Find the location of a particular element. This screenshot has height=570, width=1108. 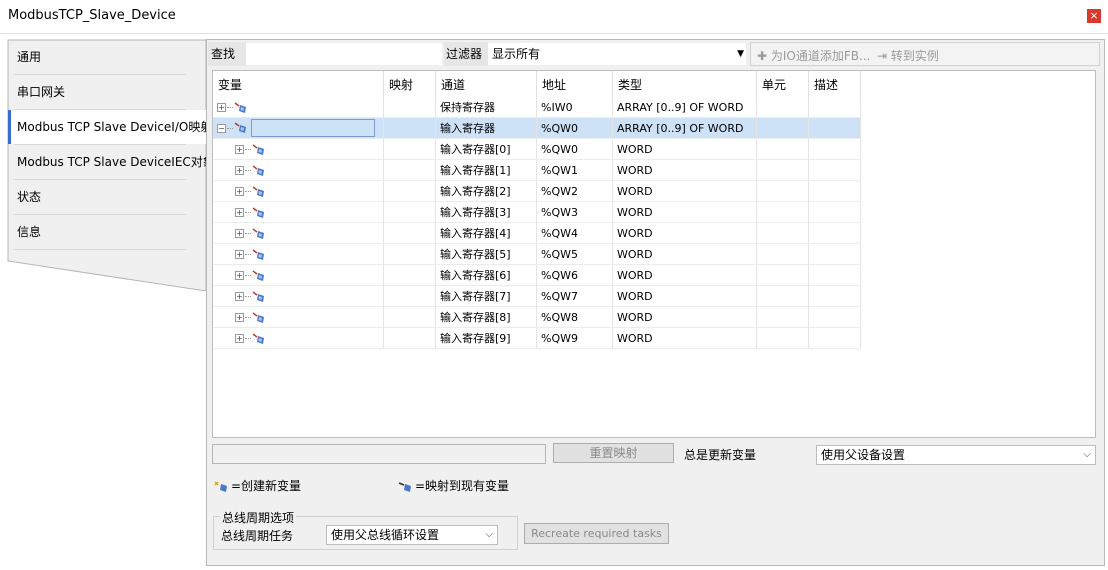

table-row: + 保持寄存器 %IW0 ARRAY [0..9] OF WORD is located at coordinates (537, 107).